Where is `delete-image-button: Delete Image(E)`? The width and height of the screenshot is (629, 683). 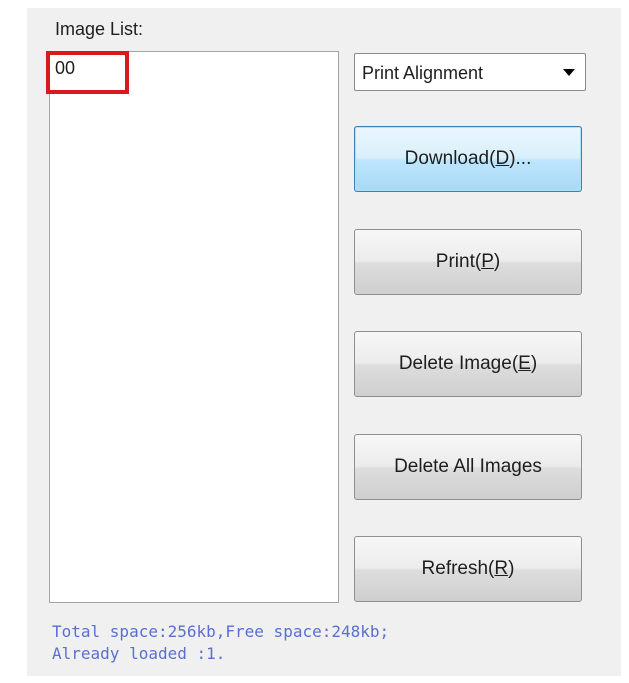
delete-image-button: Delete Image(E) is located at coordinates (468, 364).